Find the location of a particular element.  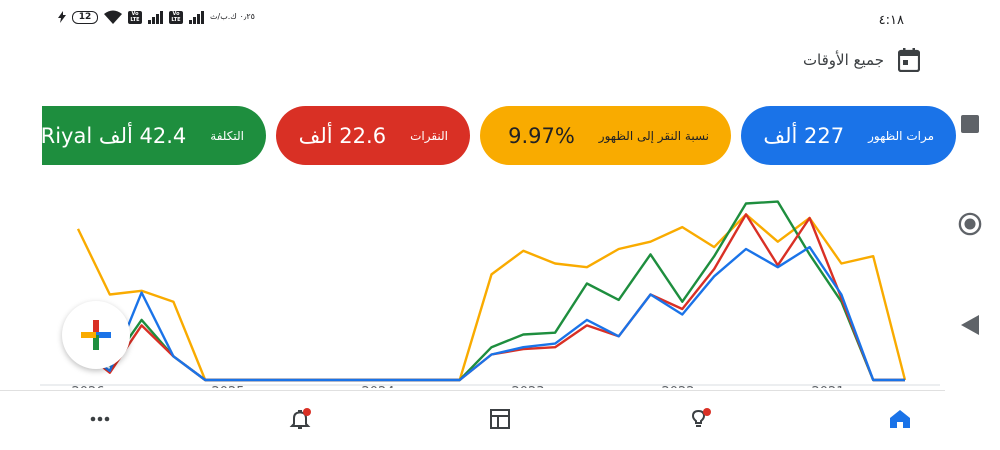

x-tick-label: 2021 is located at coordinates (827, 386).